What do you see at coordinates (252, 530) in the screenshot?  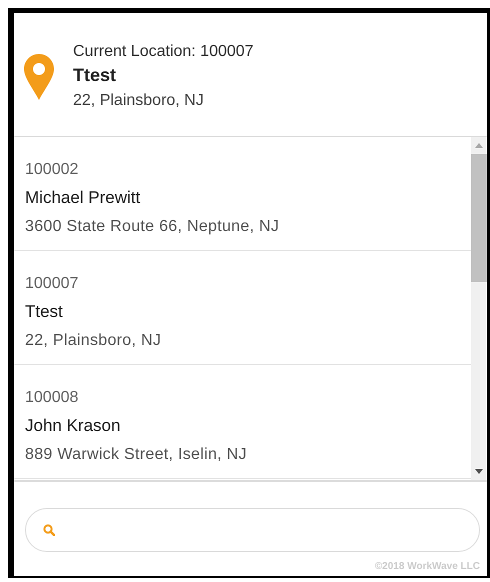 I see `search-field` at bounding box center [252, 530].